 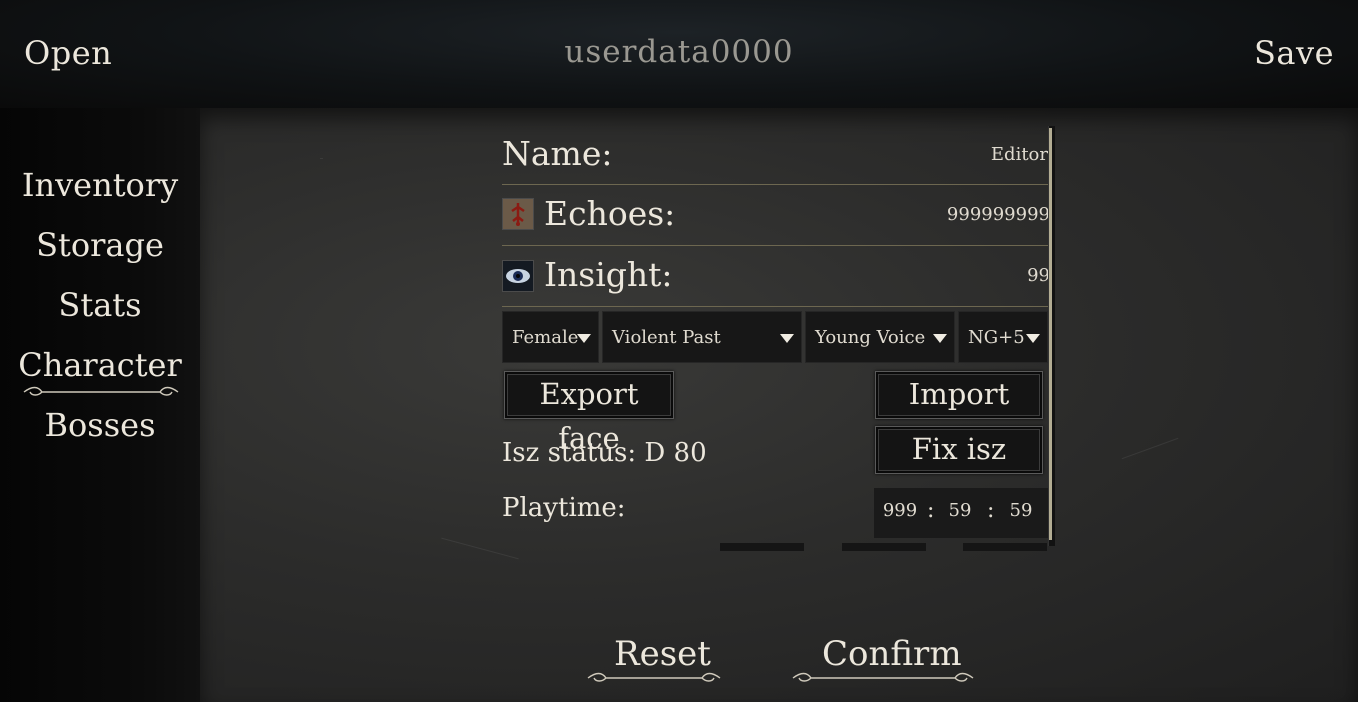 I want to click on export-face-button: Export face, so click(x=589, y=413).